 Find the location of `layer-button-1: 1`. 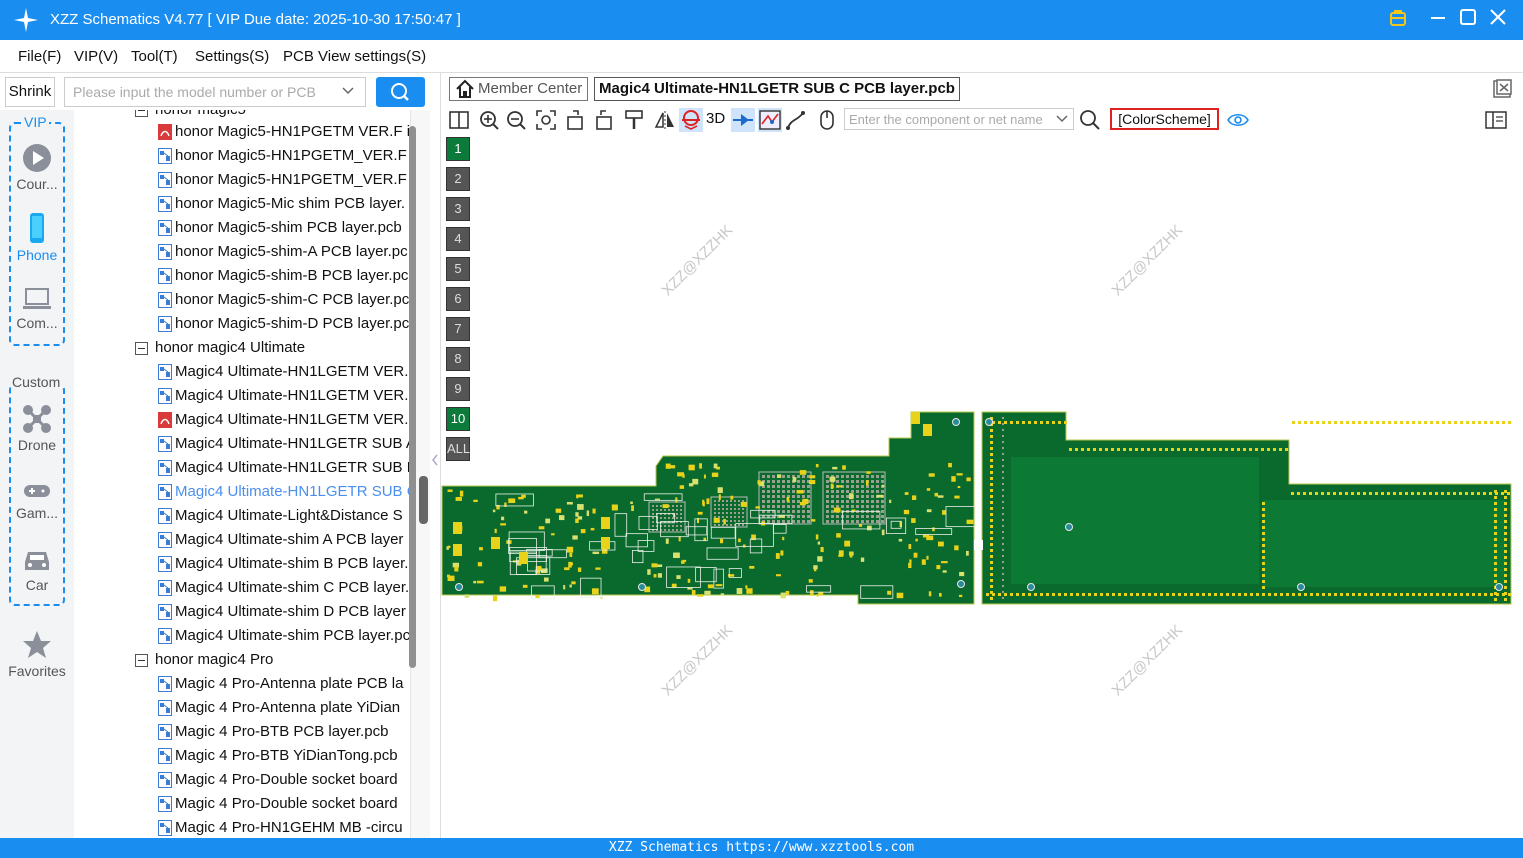

layer-button-1: 1 is located at coordinates (458, 149).